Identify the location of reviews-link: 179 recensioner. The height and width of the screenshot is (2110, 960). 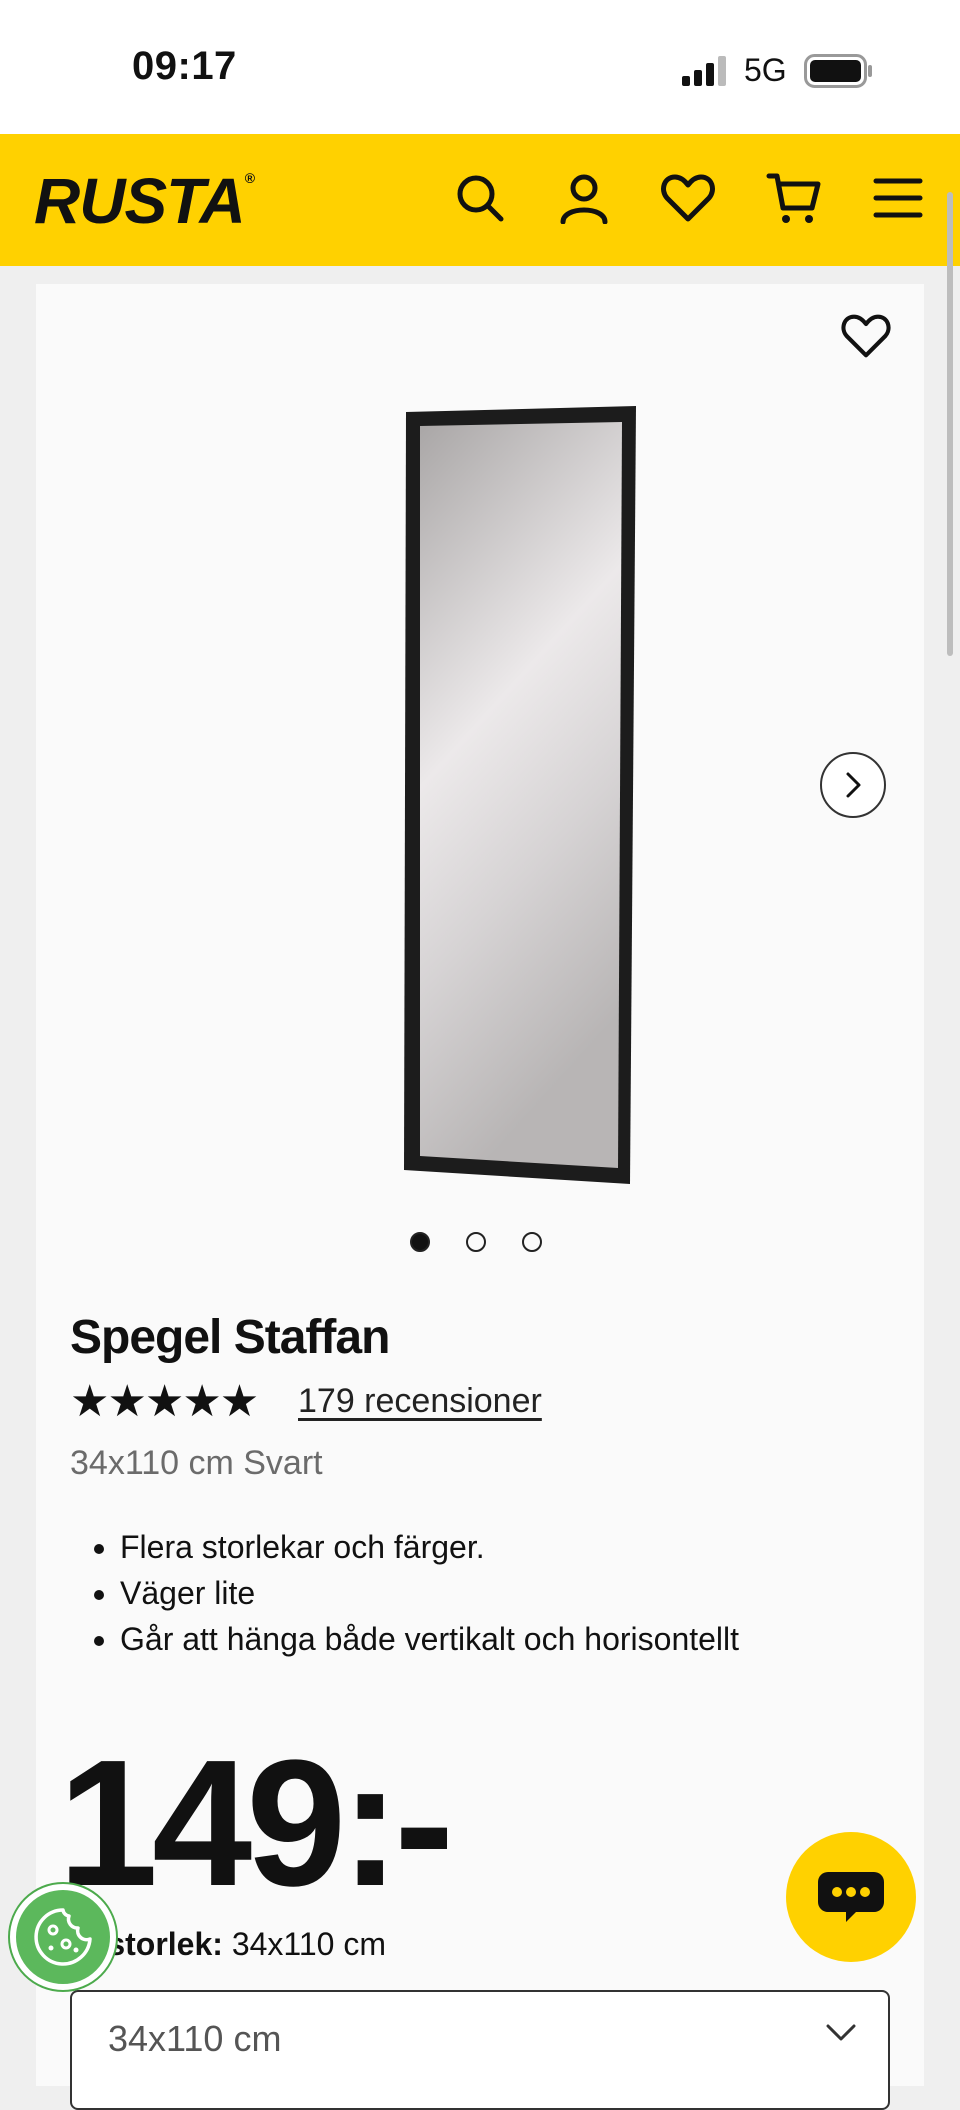
(420, 1401).